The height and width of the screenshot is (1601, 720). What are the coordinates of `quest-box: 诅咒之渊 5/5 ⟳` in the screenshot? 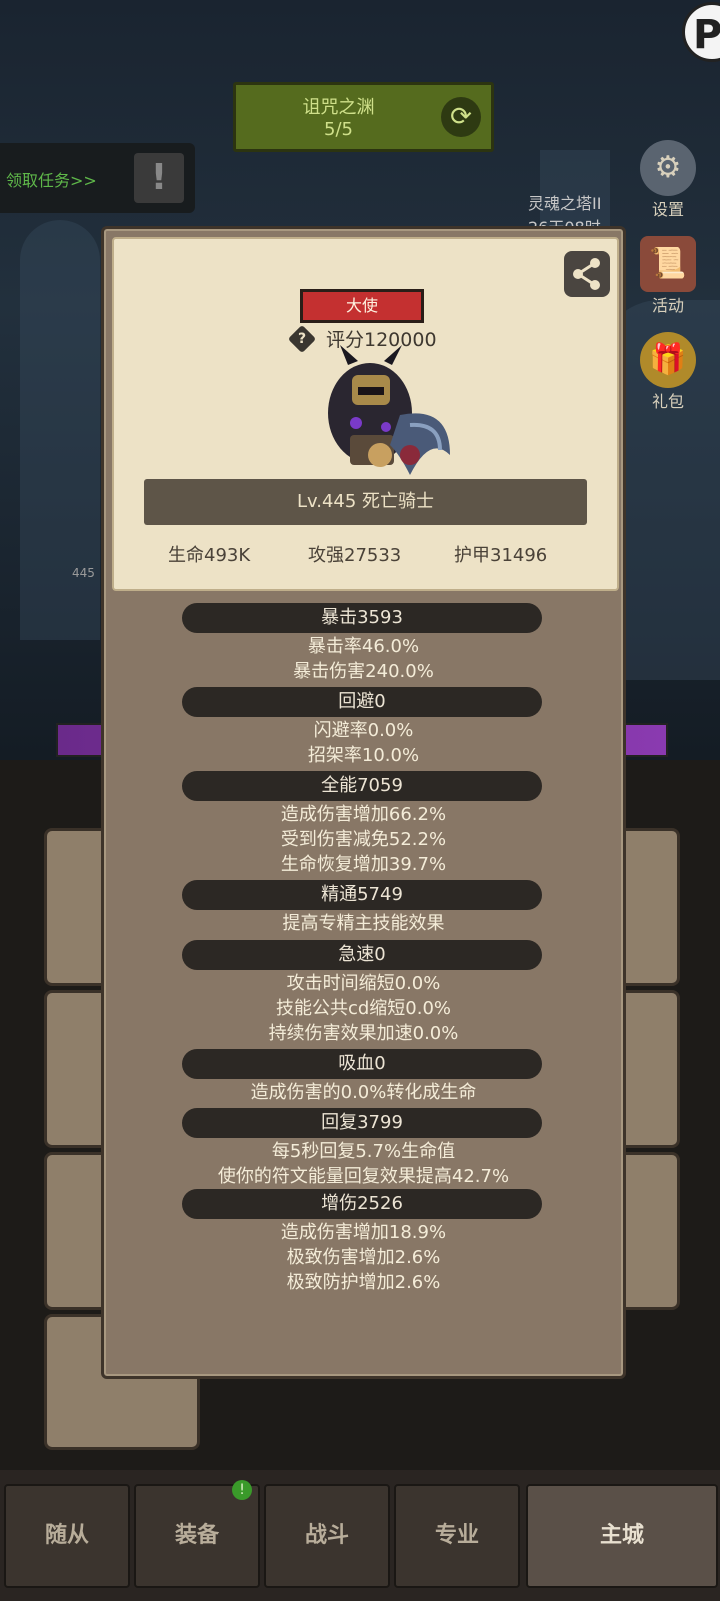 It's located at (363, 117).